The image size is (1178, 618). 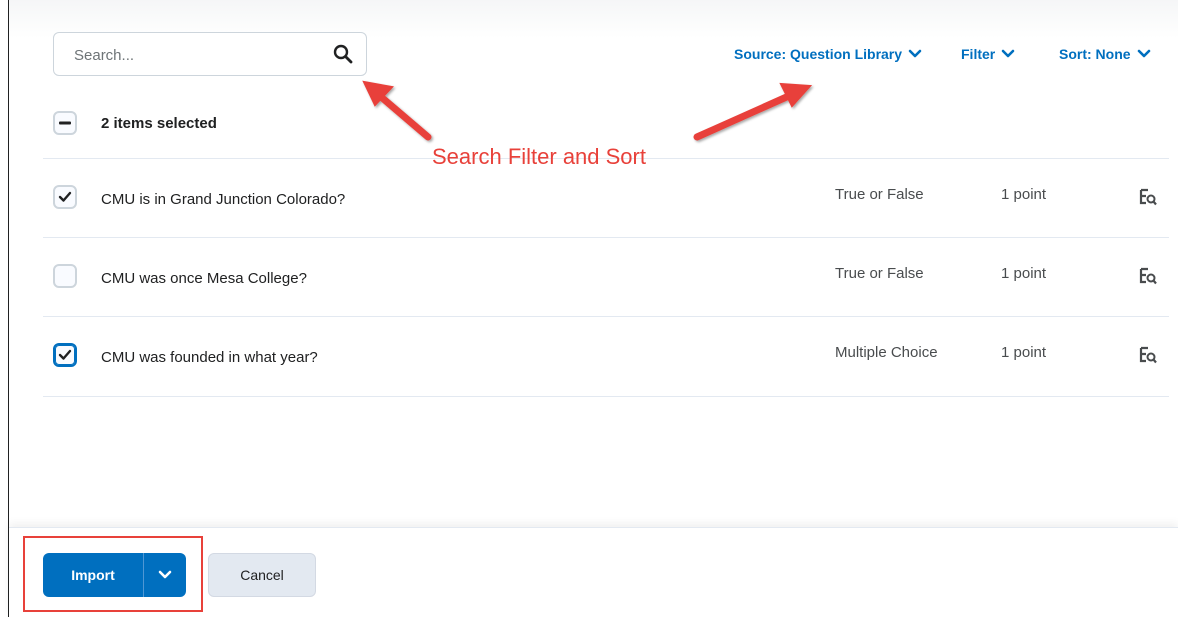 I want to click on select-all-checkbox, so click(x=65, y=123).